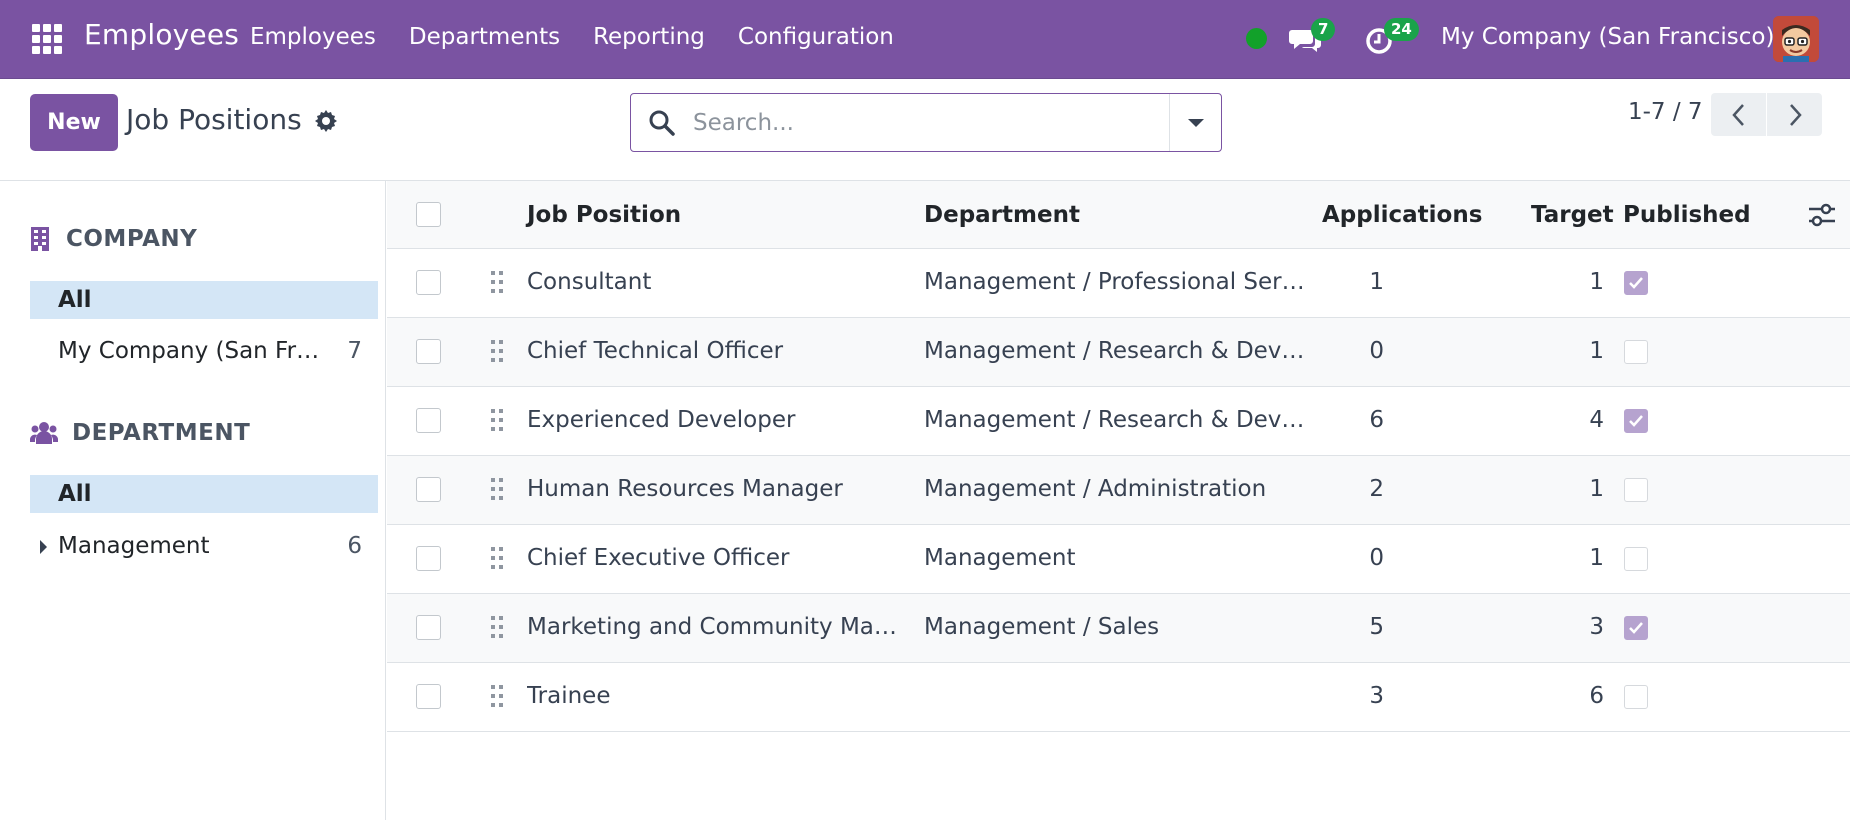 The image size is (1850, 820). What do you see at coordinates (1738, 114) in the screenshot?
I see `pager-previous-button` at bounding box center [1738, 114].